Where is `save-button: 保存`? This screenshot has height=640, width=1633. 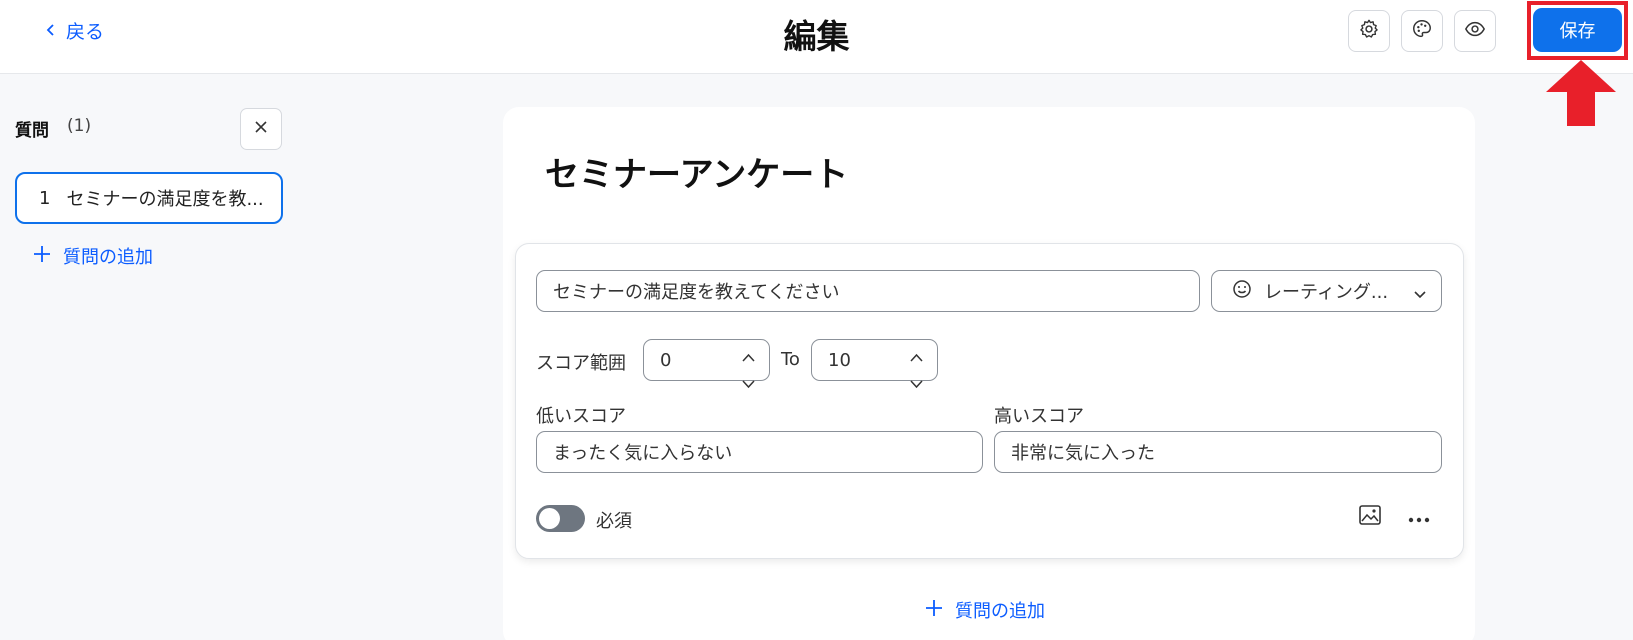
save-button: 保存 is located at coordinates (1577, 30).